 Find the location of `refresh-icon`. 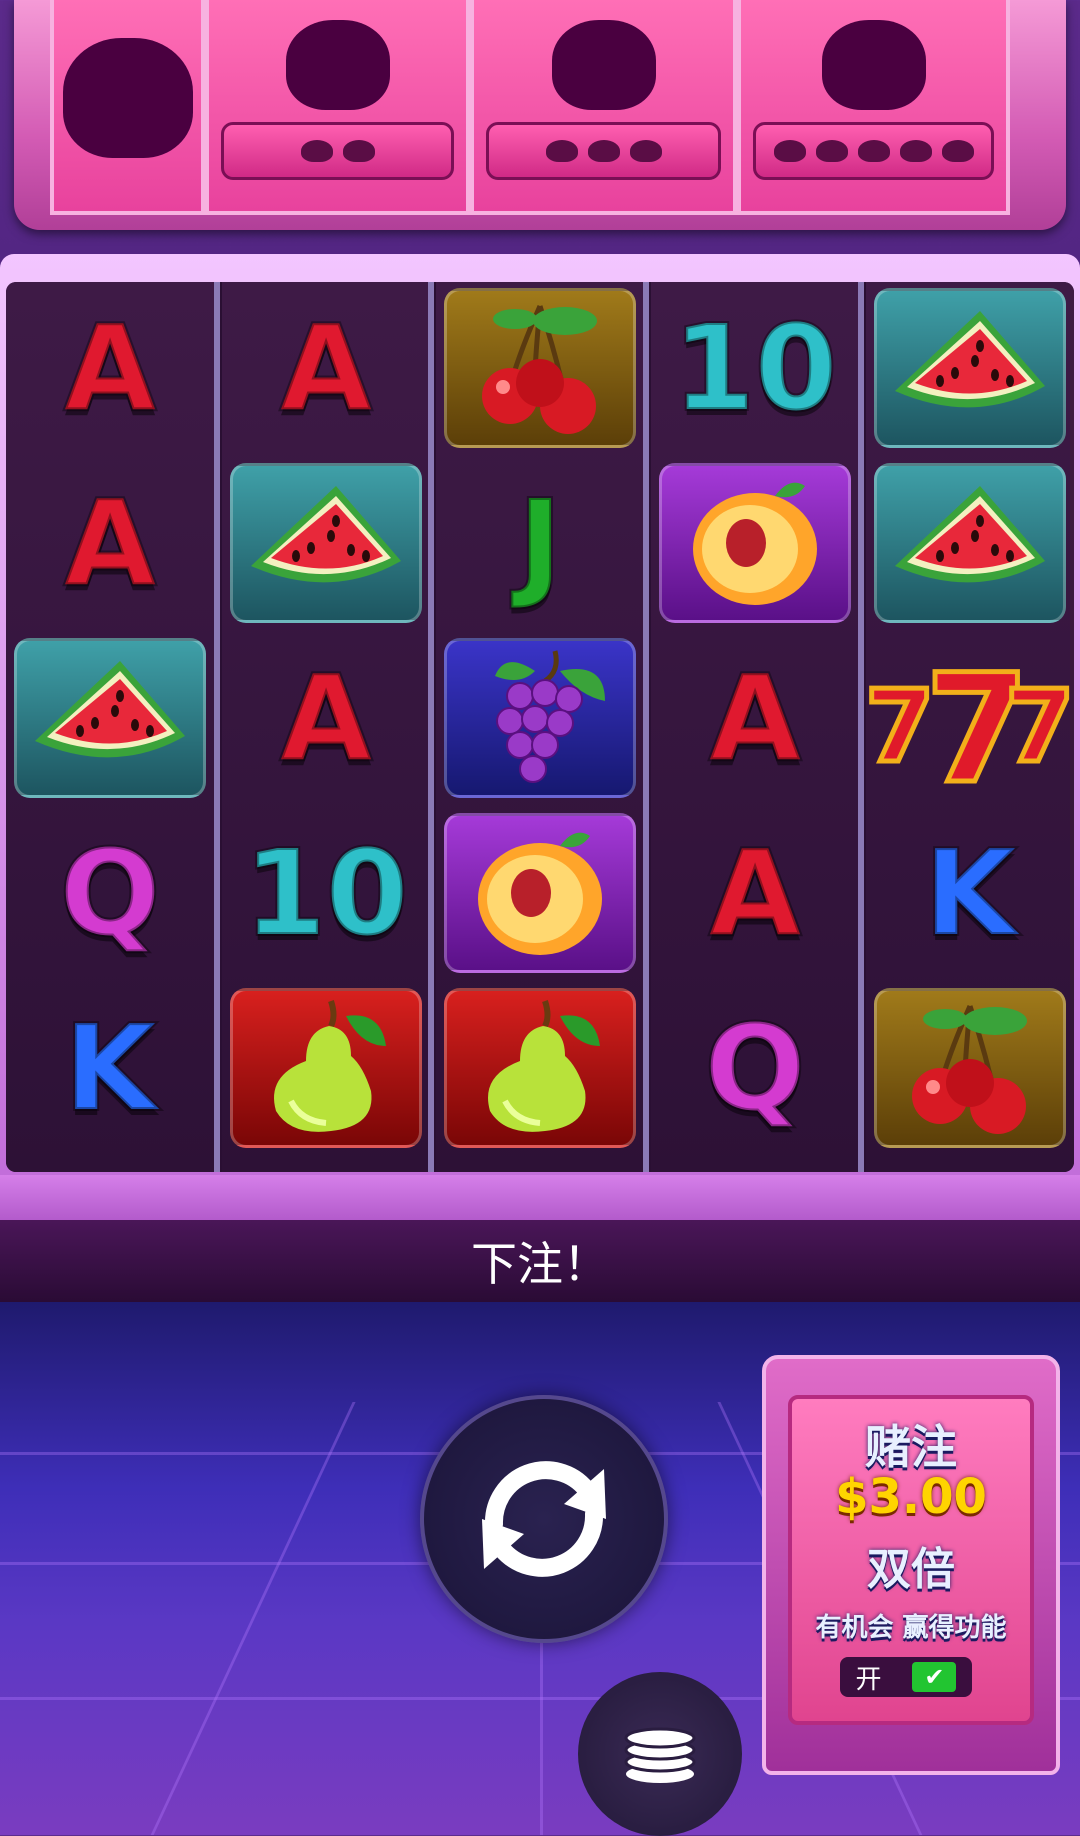

refresh-icon is located at coordinates (544, 1519).